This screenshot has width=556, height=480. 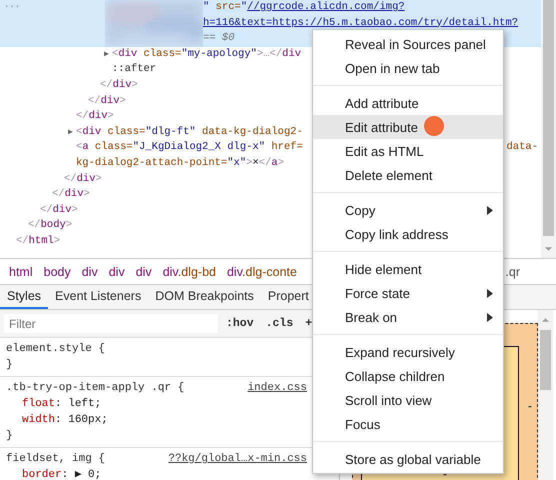 I want to click on menu-item: Delete element, so click(x=408, y=175).